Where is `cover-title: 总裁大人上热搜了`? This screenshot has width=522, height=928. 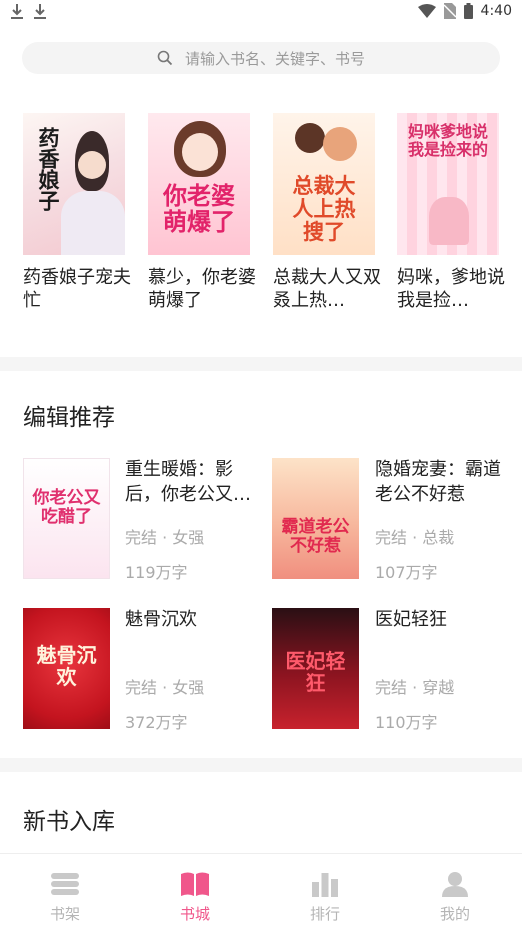 cover-title: 总裁大人上热搜了 is located at coordinates (324, 209).